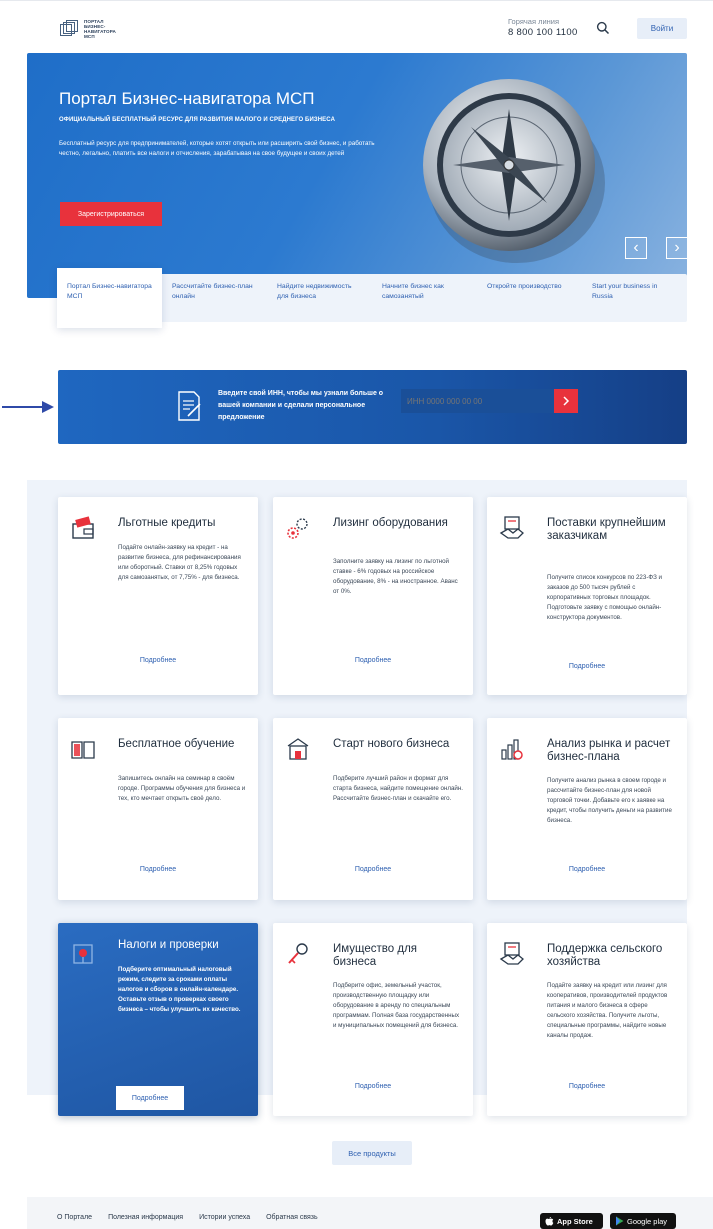 Image resolution: width=713 pixels, height=1229 pixels. Describe the element at coordinates (634, 298) in the screenshot. I see `tab-start-business-russia: Start your business in Russia` at that location.